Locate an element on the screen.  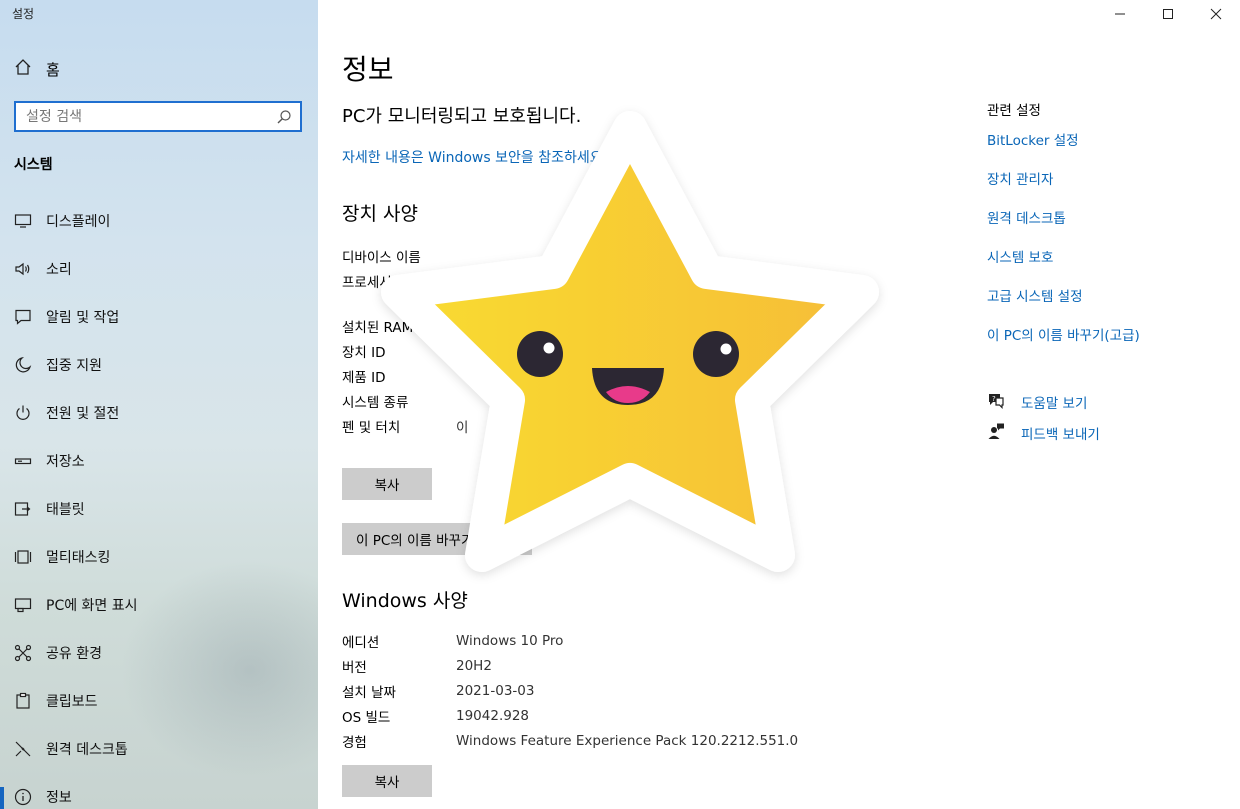
copy-device-specs-button: 복사 is located at coordinates (387, 484).